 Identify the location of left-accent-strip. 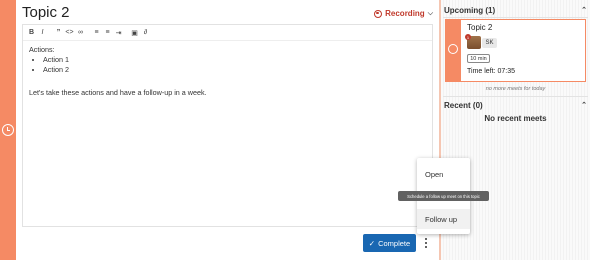
(8, 130).